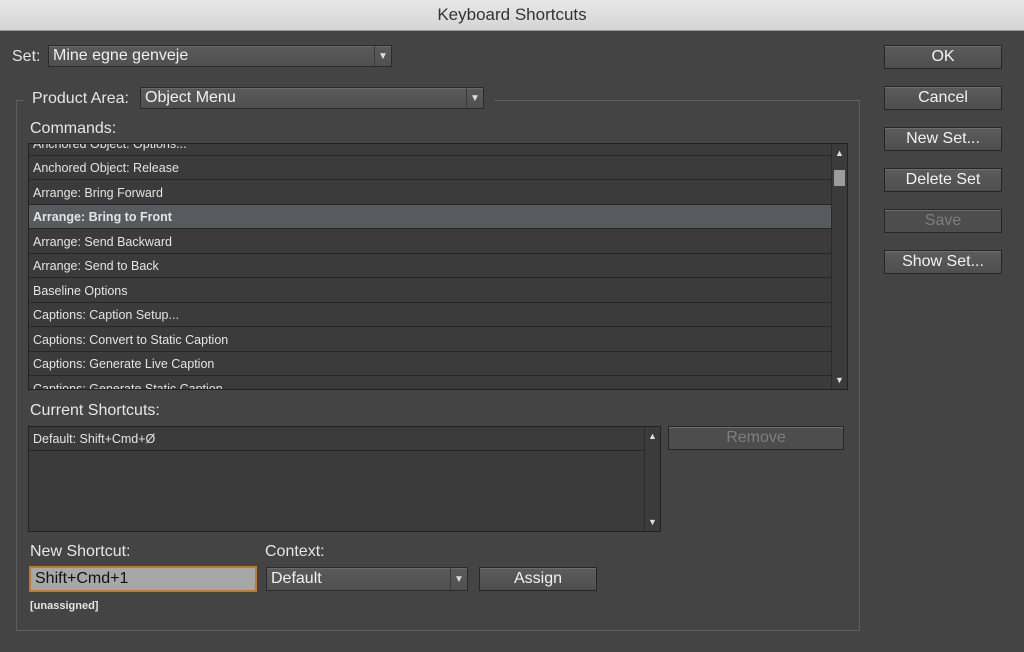 The height and width of the screenshot is (652, 1024). Describe the element at coordinates (95, 410) in the screenshot. I see `current-shortcuts-label: Current Shortcuts:` at that location.